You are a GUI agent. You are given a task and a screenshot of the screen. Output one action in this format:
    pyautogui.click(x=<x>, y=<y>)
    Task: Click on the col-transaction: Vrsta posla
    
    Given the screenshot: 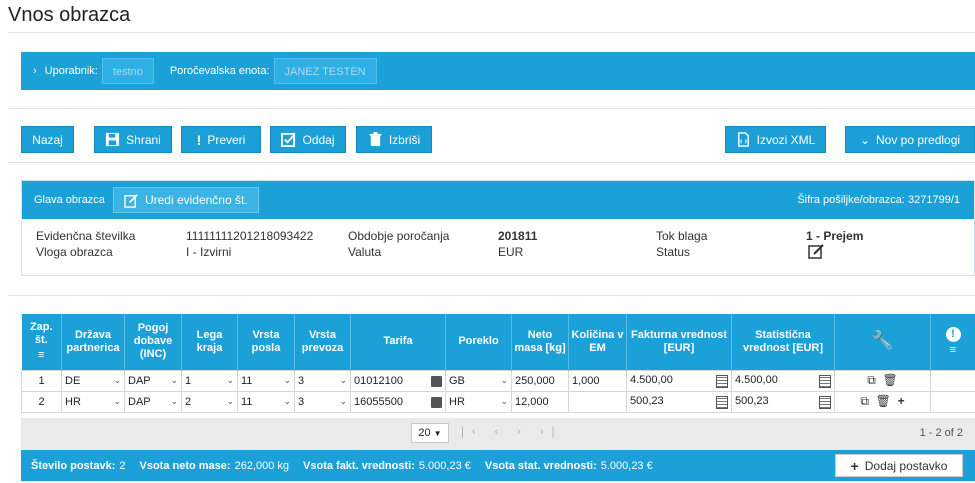 What is the action you would take?
    pyautogui.click(x=266, y=342)
    